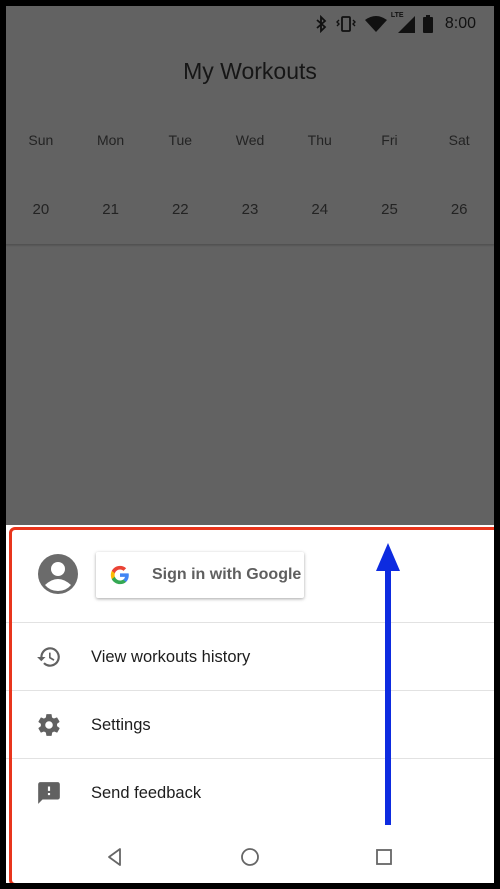  Describe the element at coordinates (384, 857) in the screenshot. I see `recents-icon` at that location.